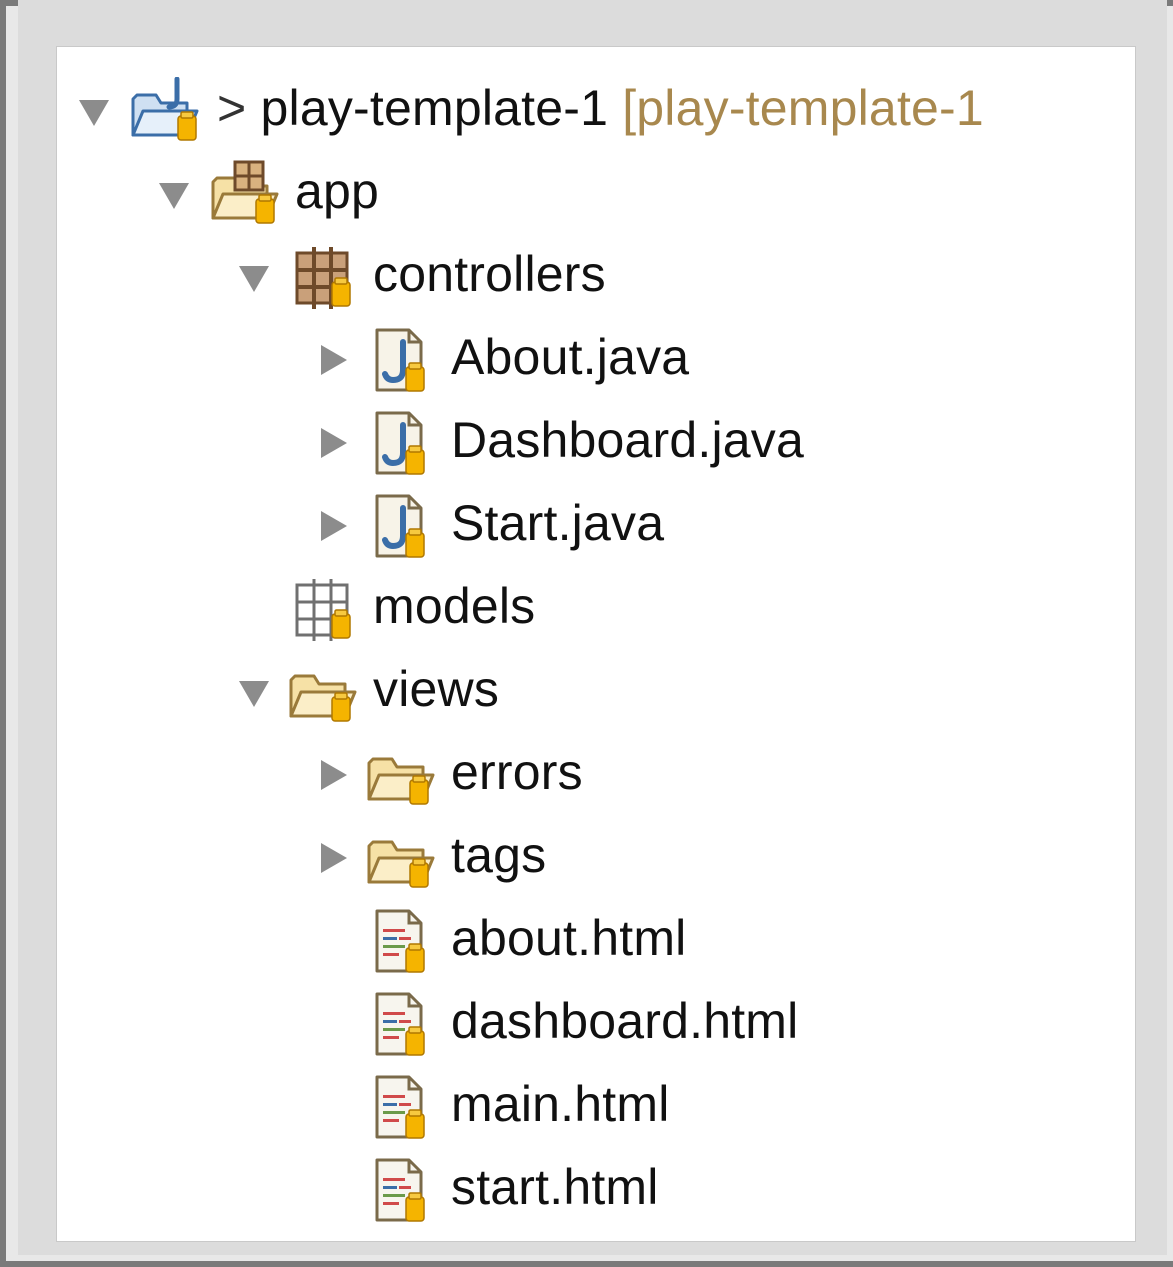 The image size is (1173, 1267). Describe the element at coordinates (558, 523) in the screenshot. I see `tree-label-java-file: Start.java` at that location.